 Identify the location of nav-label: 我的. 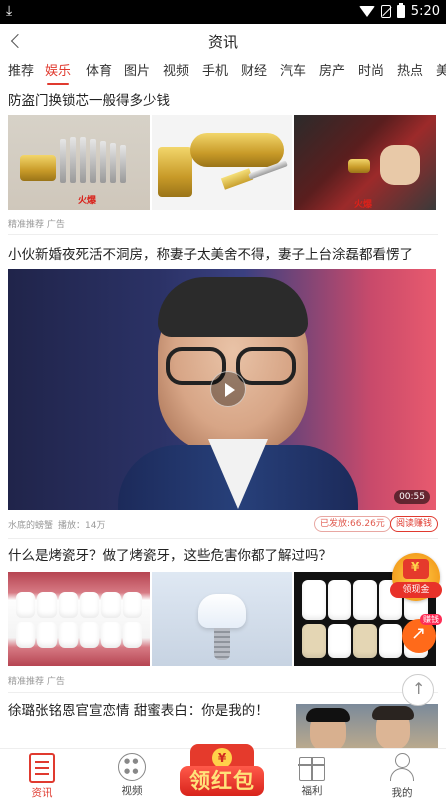
(402, 793).